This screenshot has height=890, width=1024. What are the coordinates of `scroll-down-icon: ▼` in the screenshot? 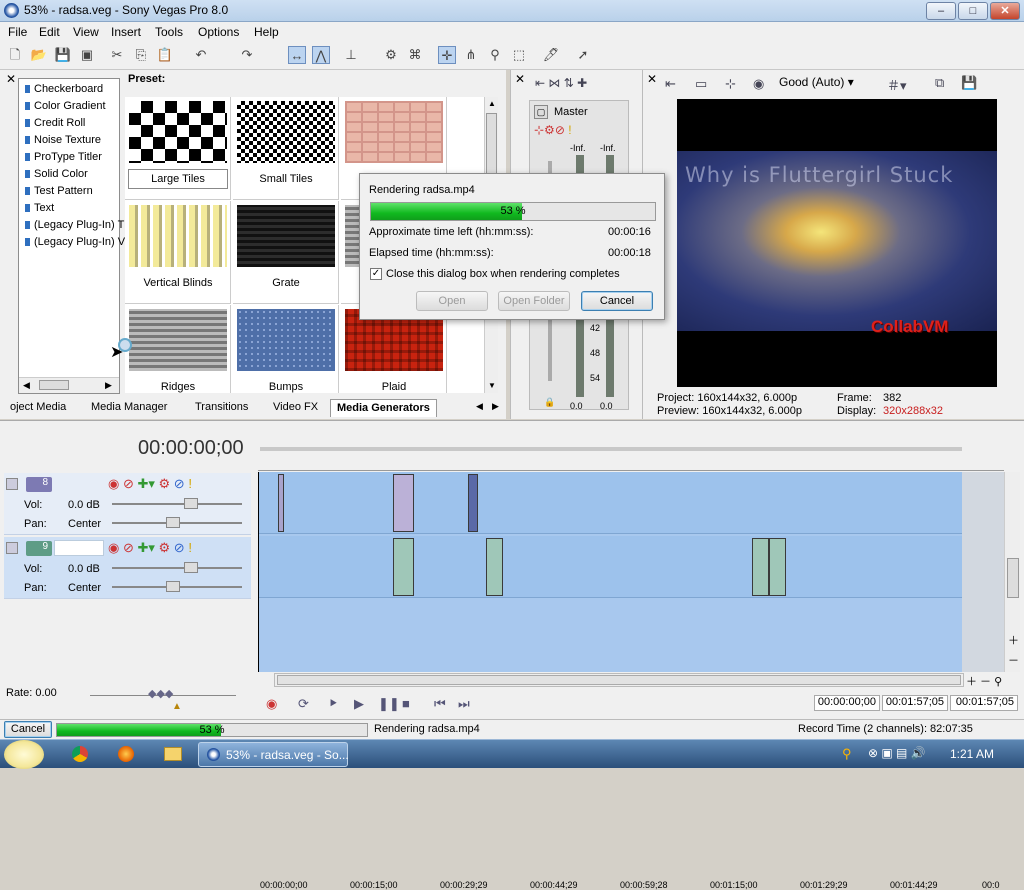 It's located at (492, 385).